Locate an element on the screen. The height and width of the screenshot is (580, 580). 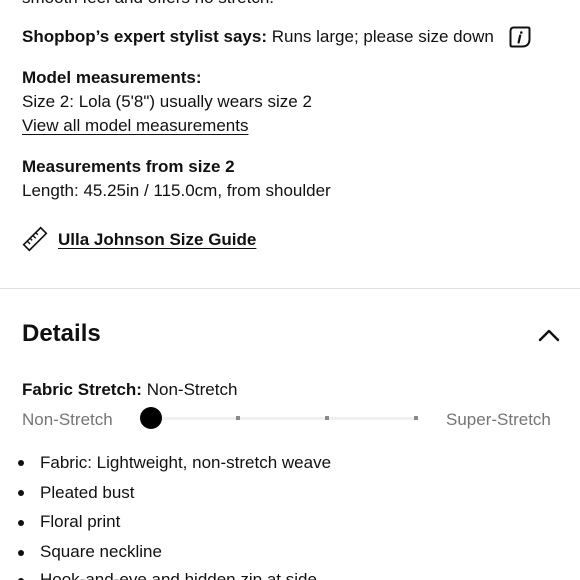
list-item: Floral print is located at coordinates (80, 521).